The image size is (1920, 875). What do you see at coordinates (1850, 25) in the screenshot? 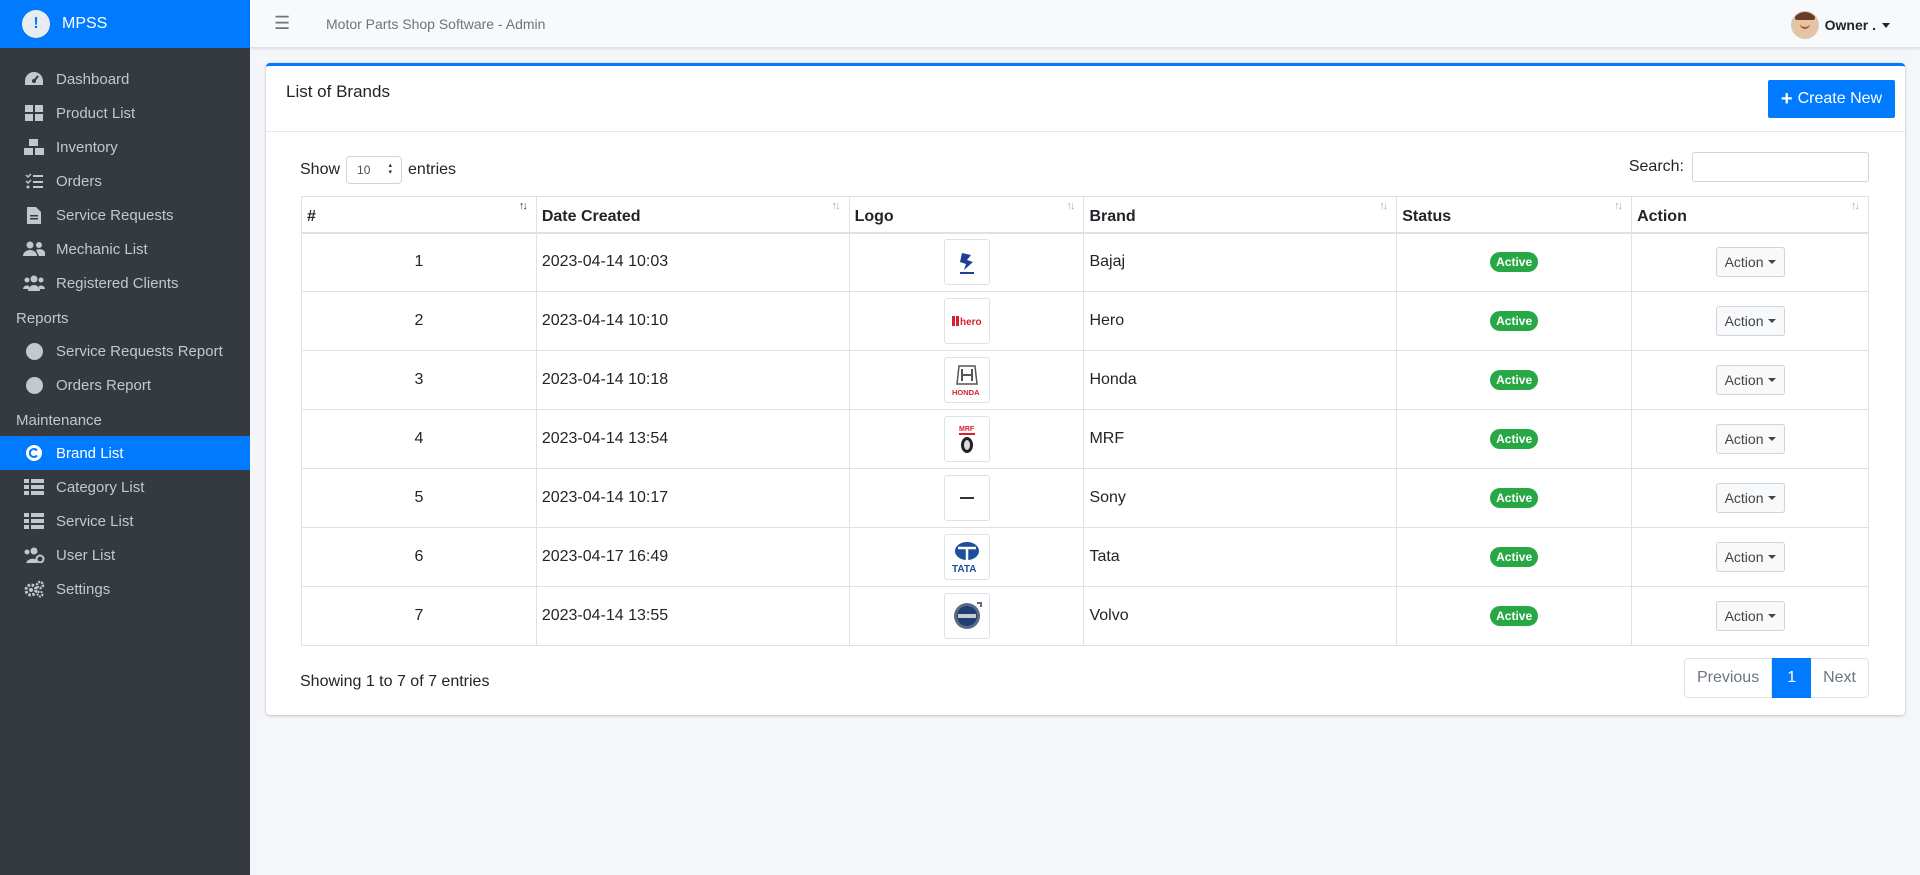
I see `user-name: Owner .` at bounding box center [1850, 25].